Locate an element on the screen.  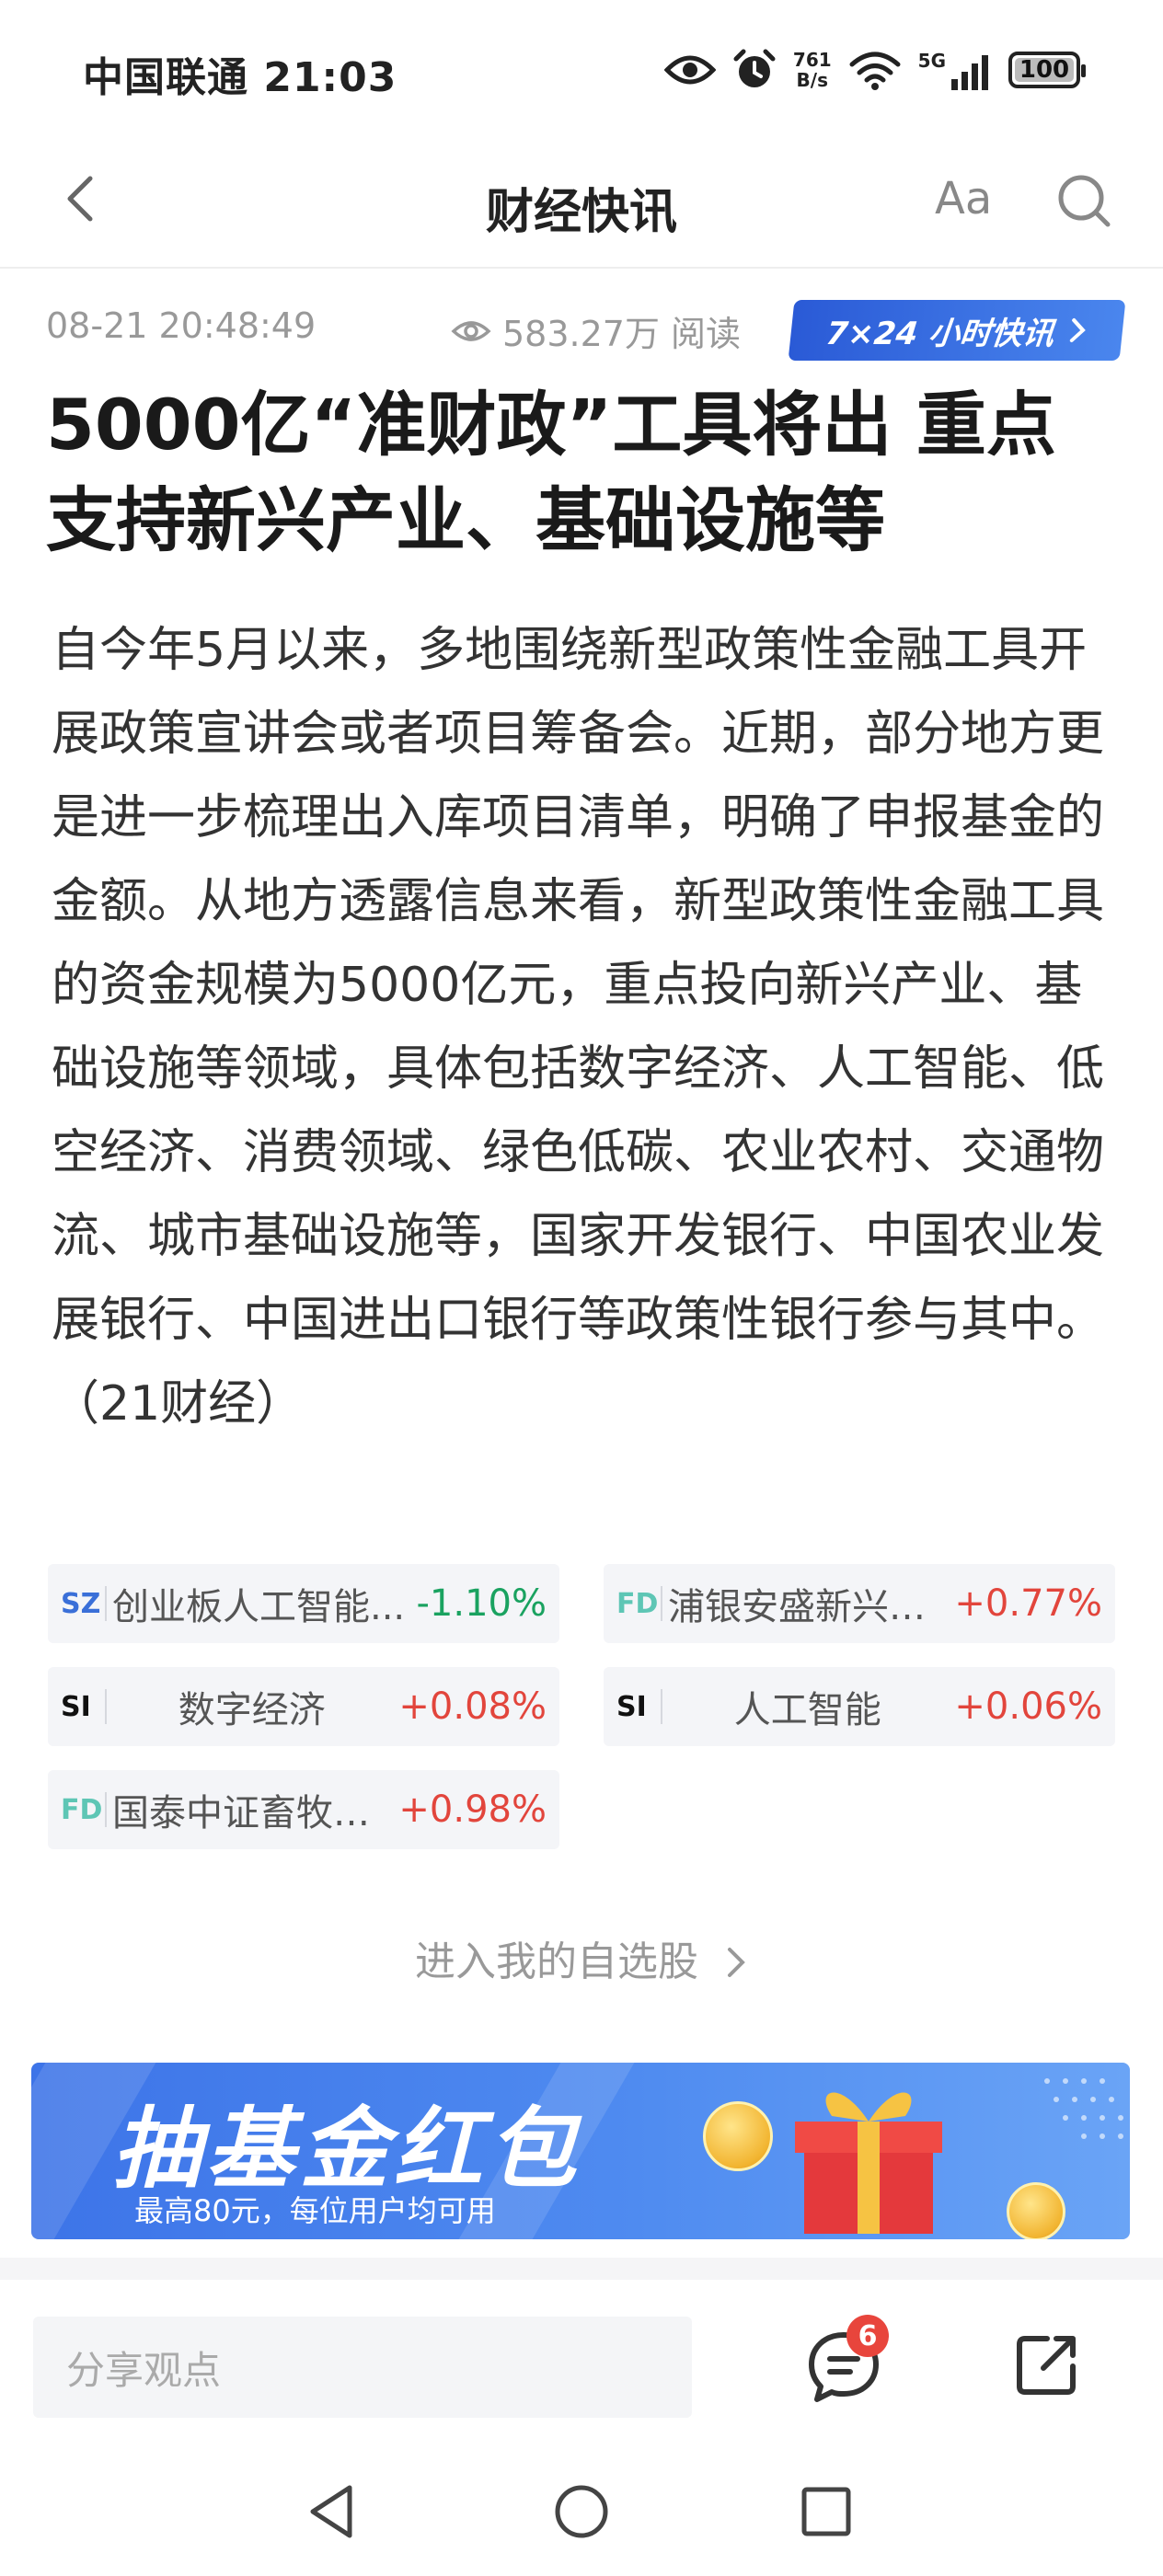
promo-banner: 抽基金红包 最高80元，每位用户均可用 is located at coordinates (581, 2151).